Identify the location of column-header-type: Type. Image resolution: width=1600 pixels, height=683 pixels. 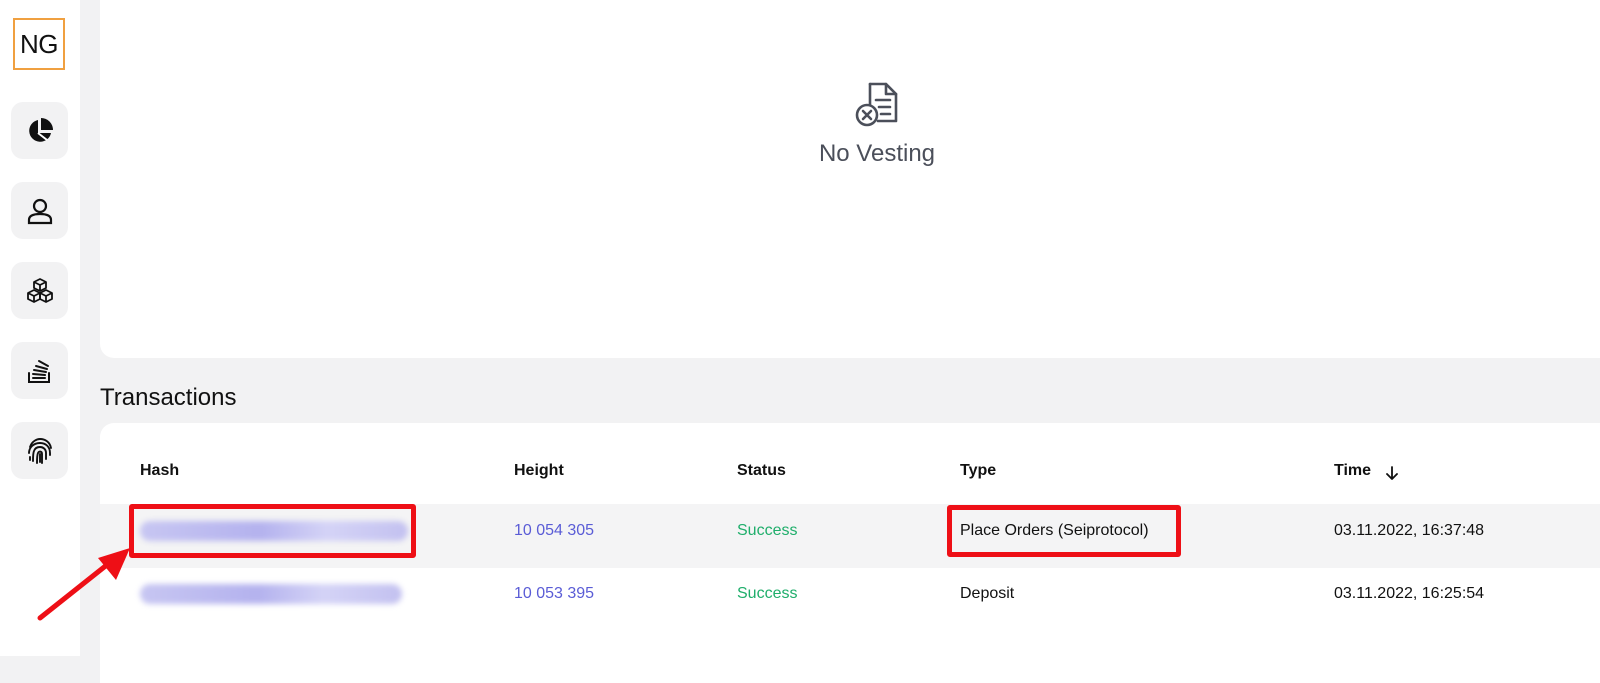
(978, 470).